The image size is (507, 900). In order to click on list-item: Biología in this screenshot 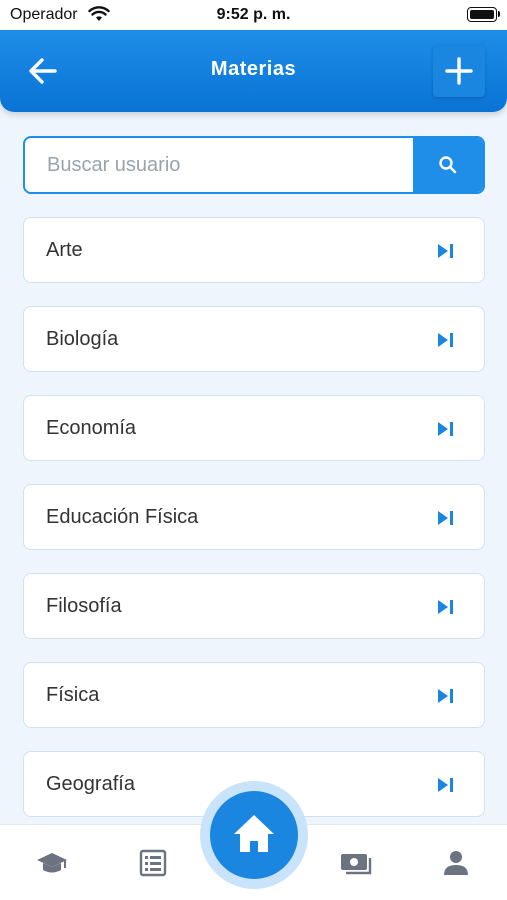, I will do `click(254, 339)`.